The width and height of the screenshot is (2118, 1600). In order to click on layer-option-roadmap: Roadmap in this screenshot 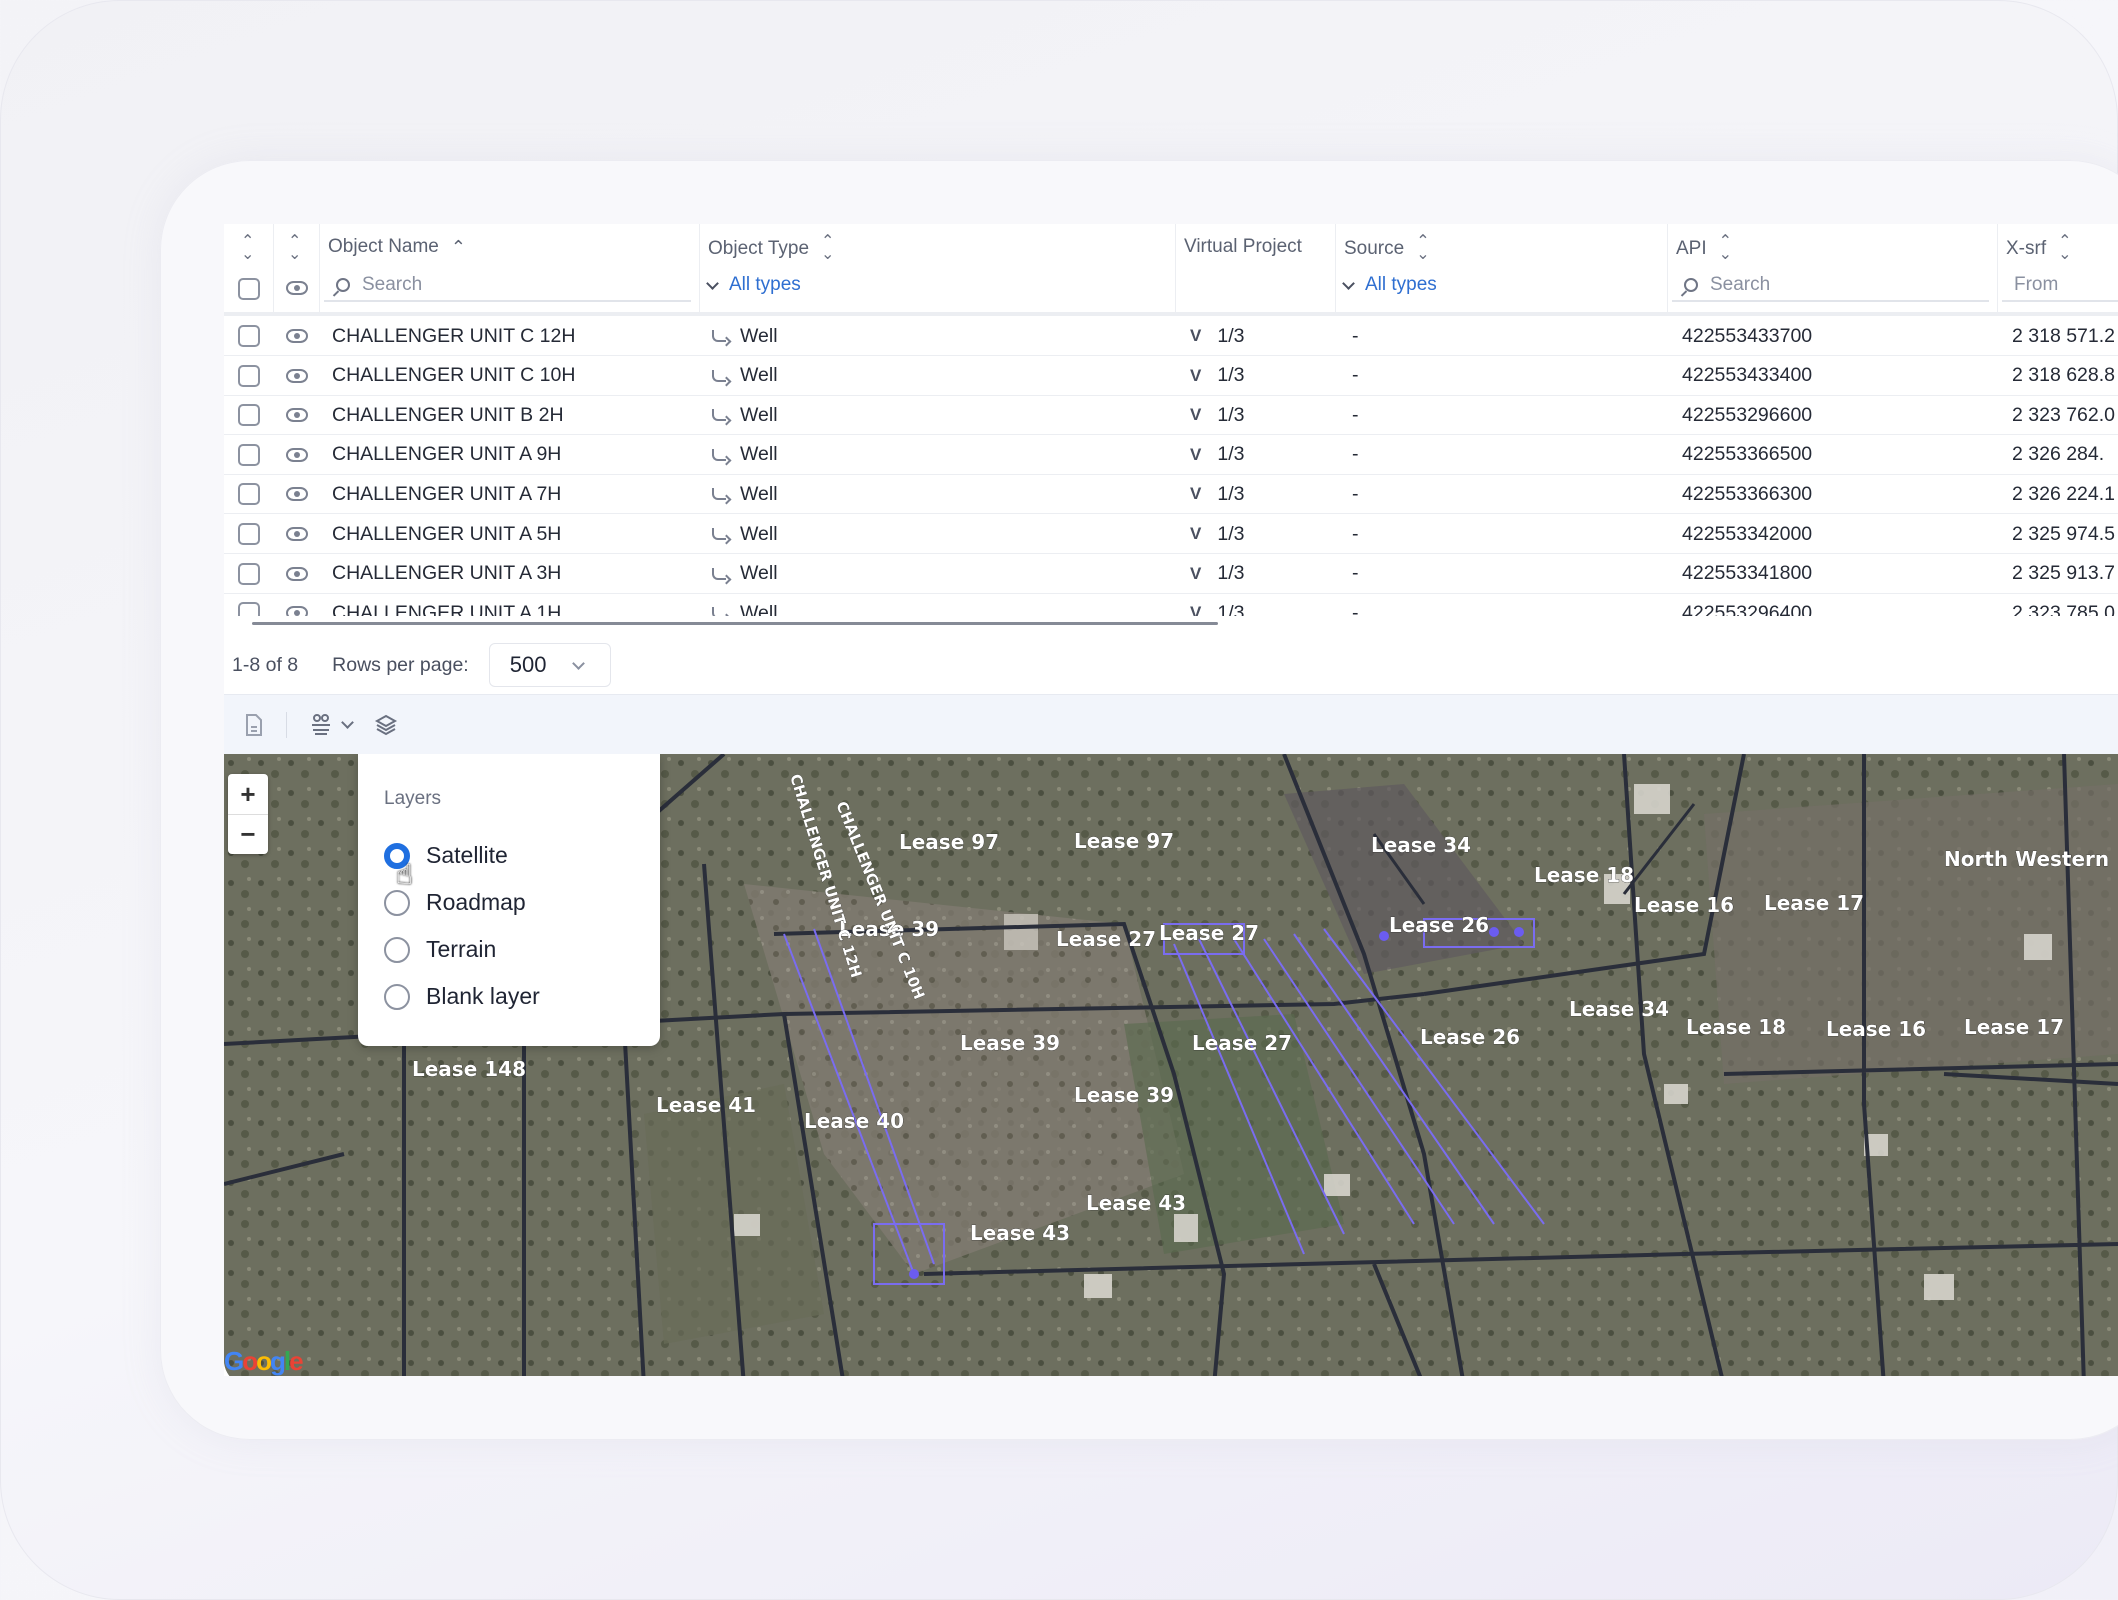, I will do `click(509, 902)`.